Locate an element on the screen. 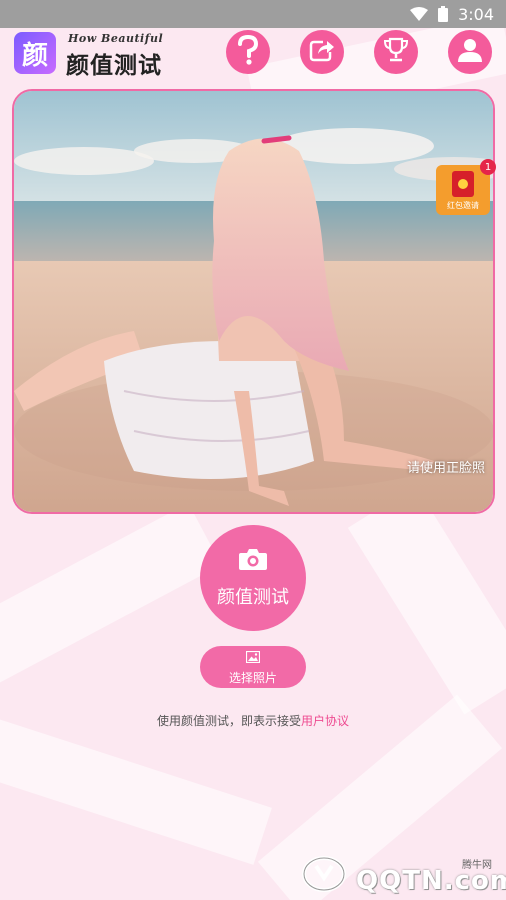 The image size is (506, 900). red-packet-label: 红包邀请 is located at coordinates (463, 205).